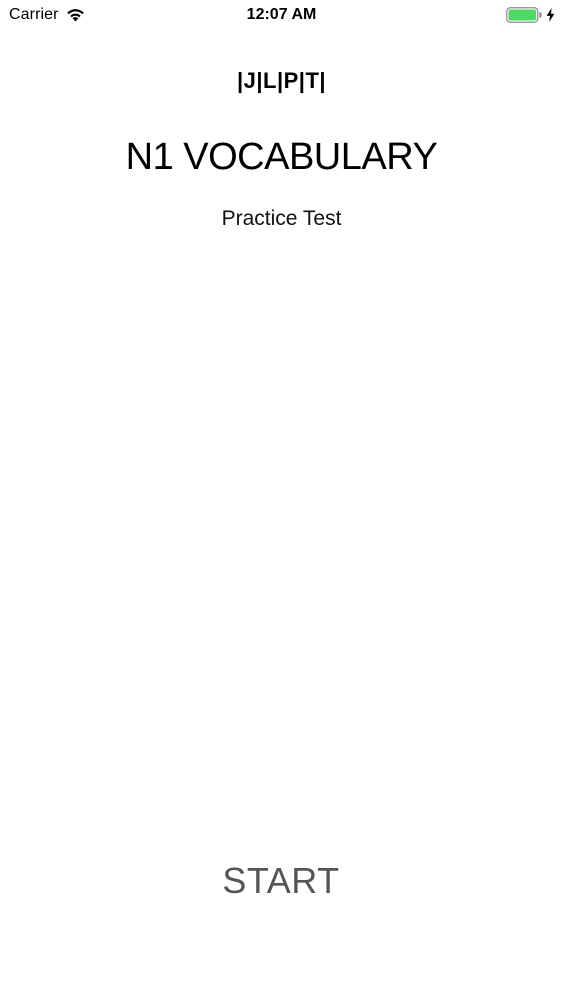 Image resolution: width=563 pixels, height=1000 pixels. I want to click on status-time: 12:07 AM, so click(281, 14).